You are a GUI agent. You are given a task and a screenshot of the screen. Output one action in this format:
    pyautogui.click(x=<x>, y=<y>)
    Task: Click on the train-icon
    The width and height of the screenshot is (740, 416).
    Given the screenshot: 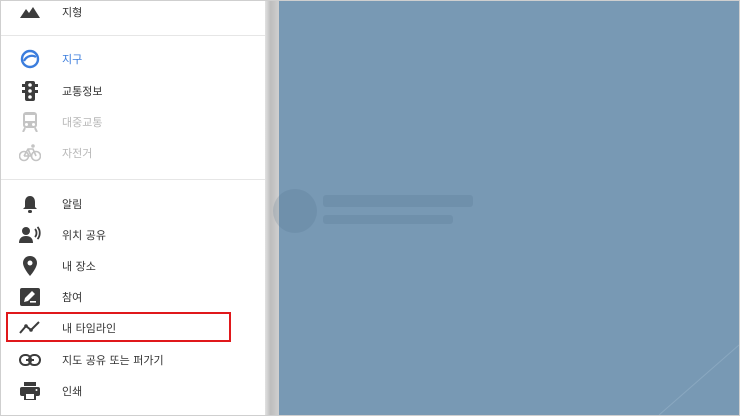 What is the action you would take?
    pyautogui.click(x=30, y=122)
    